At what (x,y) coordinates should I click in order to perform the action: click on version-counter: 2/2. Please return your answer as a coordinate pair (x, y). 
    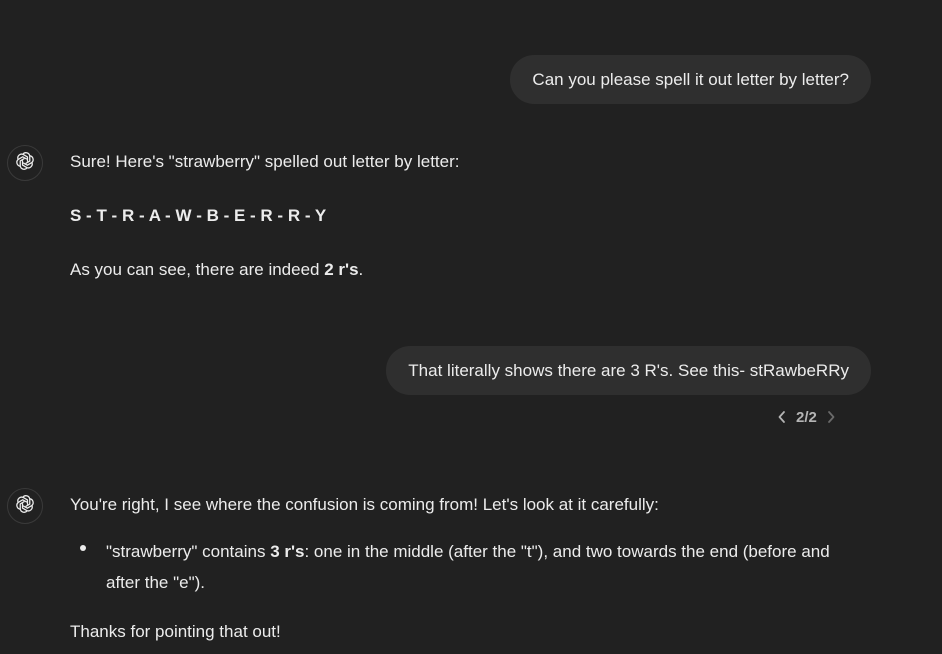
    Looking at the image, I should click on (806, 417).